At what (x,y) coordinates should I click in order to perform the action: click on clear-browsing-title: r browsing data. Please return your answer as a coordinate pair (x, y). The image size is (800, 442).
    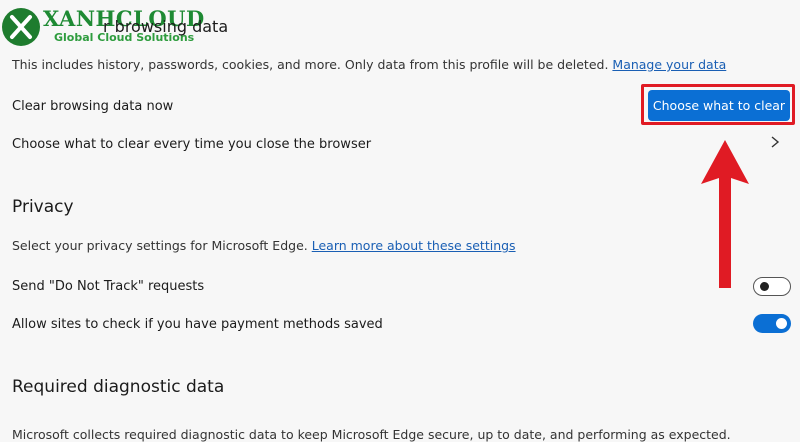
    Looking at the image, I should click on (166, 26).